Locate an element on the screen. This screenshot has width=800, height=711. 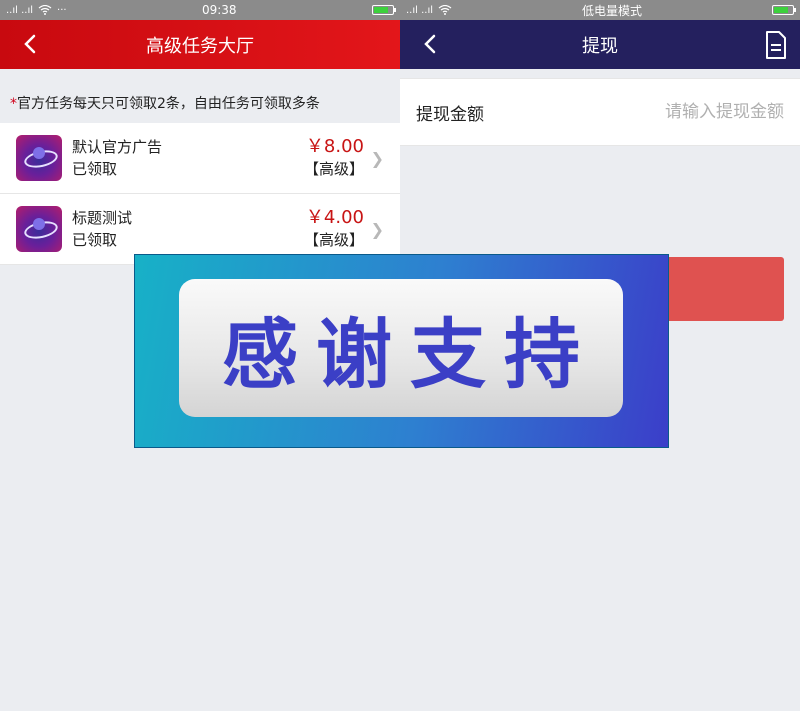
notice-text: 官方任务每天只可领取2条，自由任务可领取多条 is located at coordinates (168, 104).